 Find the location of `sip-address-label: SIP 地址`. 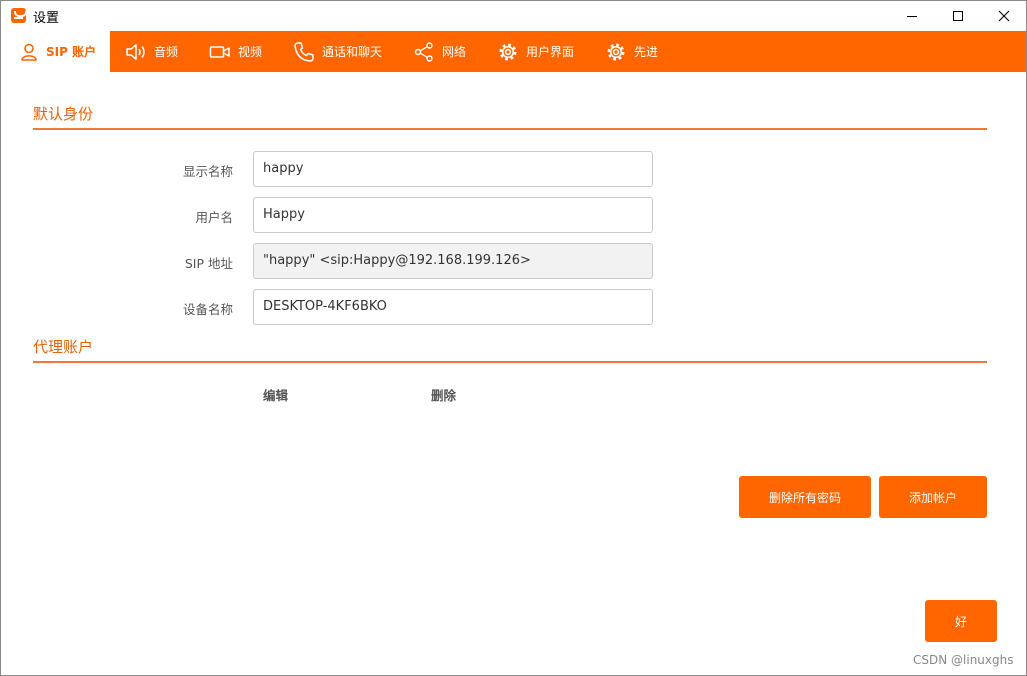

sip-address-label: SIP 地址 is located at coordinates (208, 263).